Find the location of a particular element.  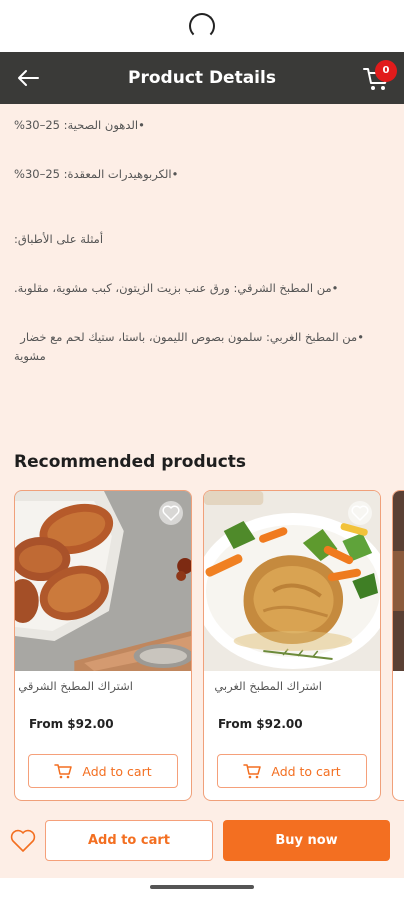

product-image is located at coordinates (398, 581).